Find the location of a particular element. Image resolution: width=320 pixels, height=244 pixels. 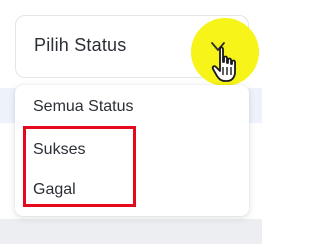

hand-pointer-cursor-icon is located at coordinates (223, 64).